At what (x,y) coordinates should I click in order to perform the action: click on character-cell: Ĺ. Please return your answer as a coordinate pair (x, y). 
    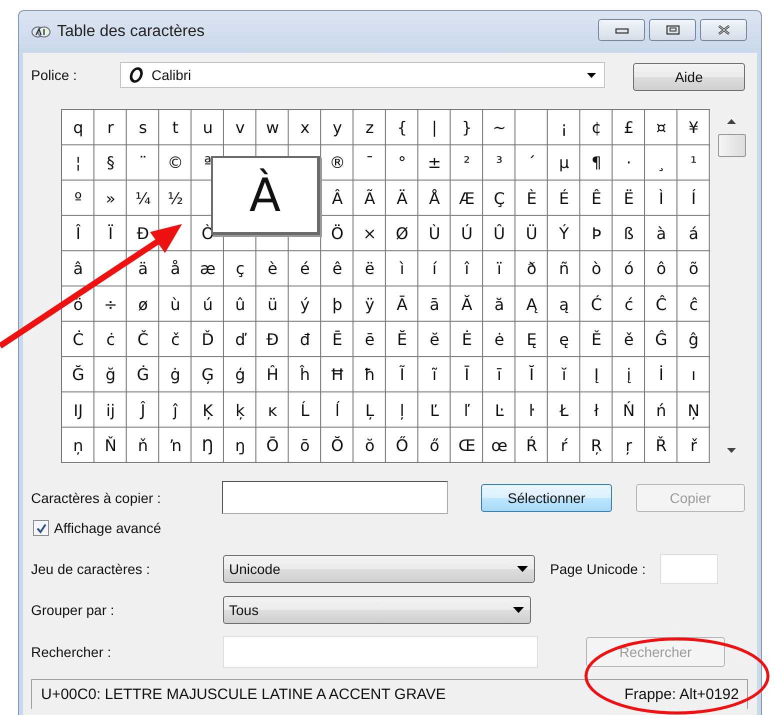
    Looking at the image, I should click on (305, 410).